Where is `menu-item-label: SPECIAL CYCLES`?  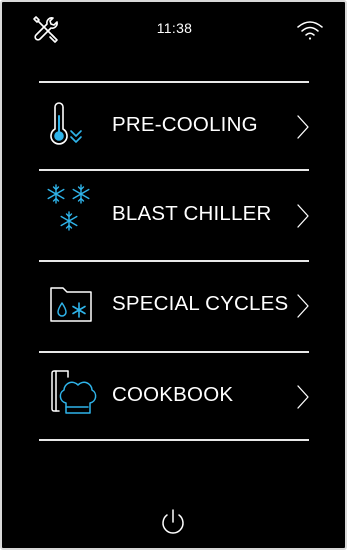
menu-item-label: SPECIAL CYCLES is located at coordinates (200, 303).